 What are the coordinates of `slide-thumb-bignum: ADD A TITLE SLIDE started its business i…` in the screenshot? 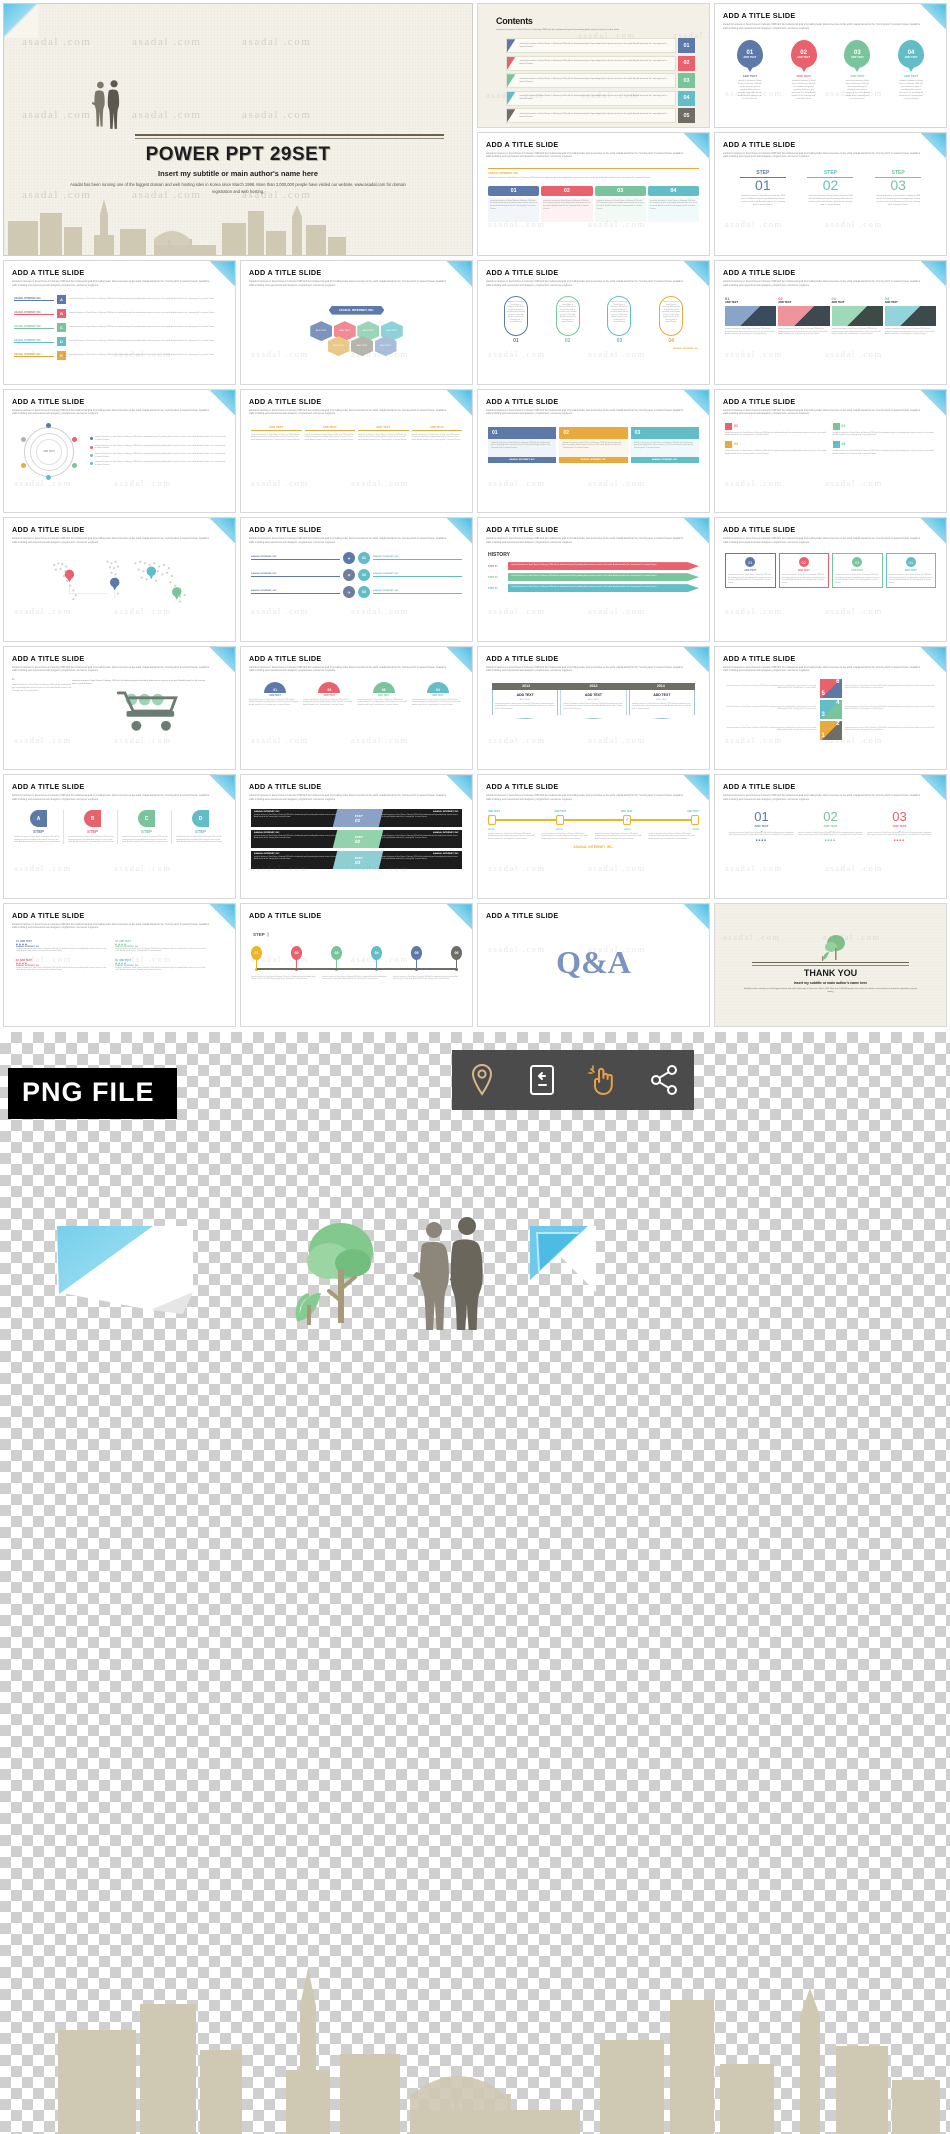 It's located at (830, 836).